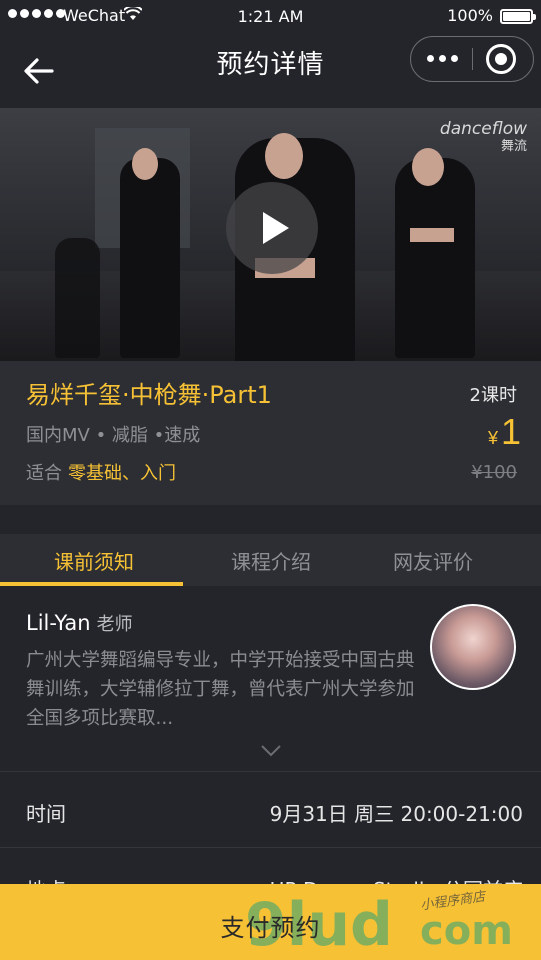 This screenshot has width=541, height=960. What do you see at coordinates (272, 228) in the screenshot?
I see `play-icon` at bounding box center [272, 228].